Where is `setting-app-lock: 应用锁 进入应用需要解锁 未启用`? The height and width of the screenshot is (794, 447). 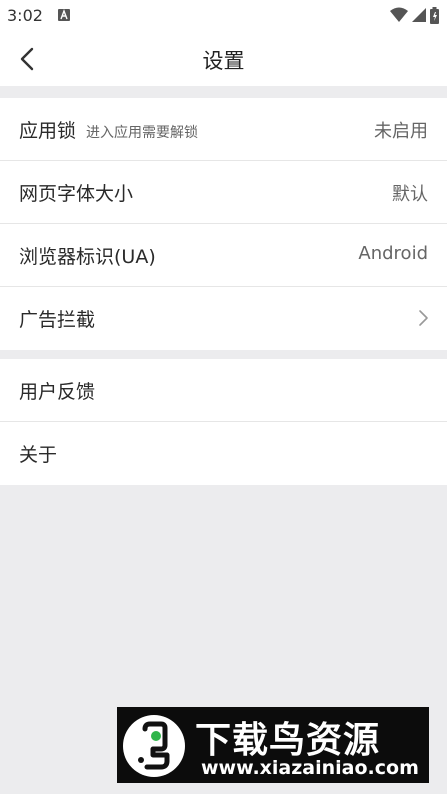 setting-app-lock: 应用锁 进入应用需要解锁 未启用 is located at coordinates (223, 129).